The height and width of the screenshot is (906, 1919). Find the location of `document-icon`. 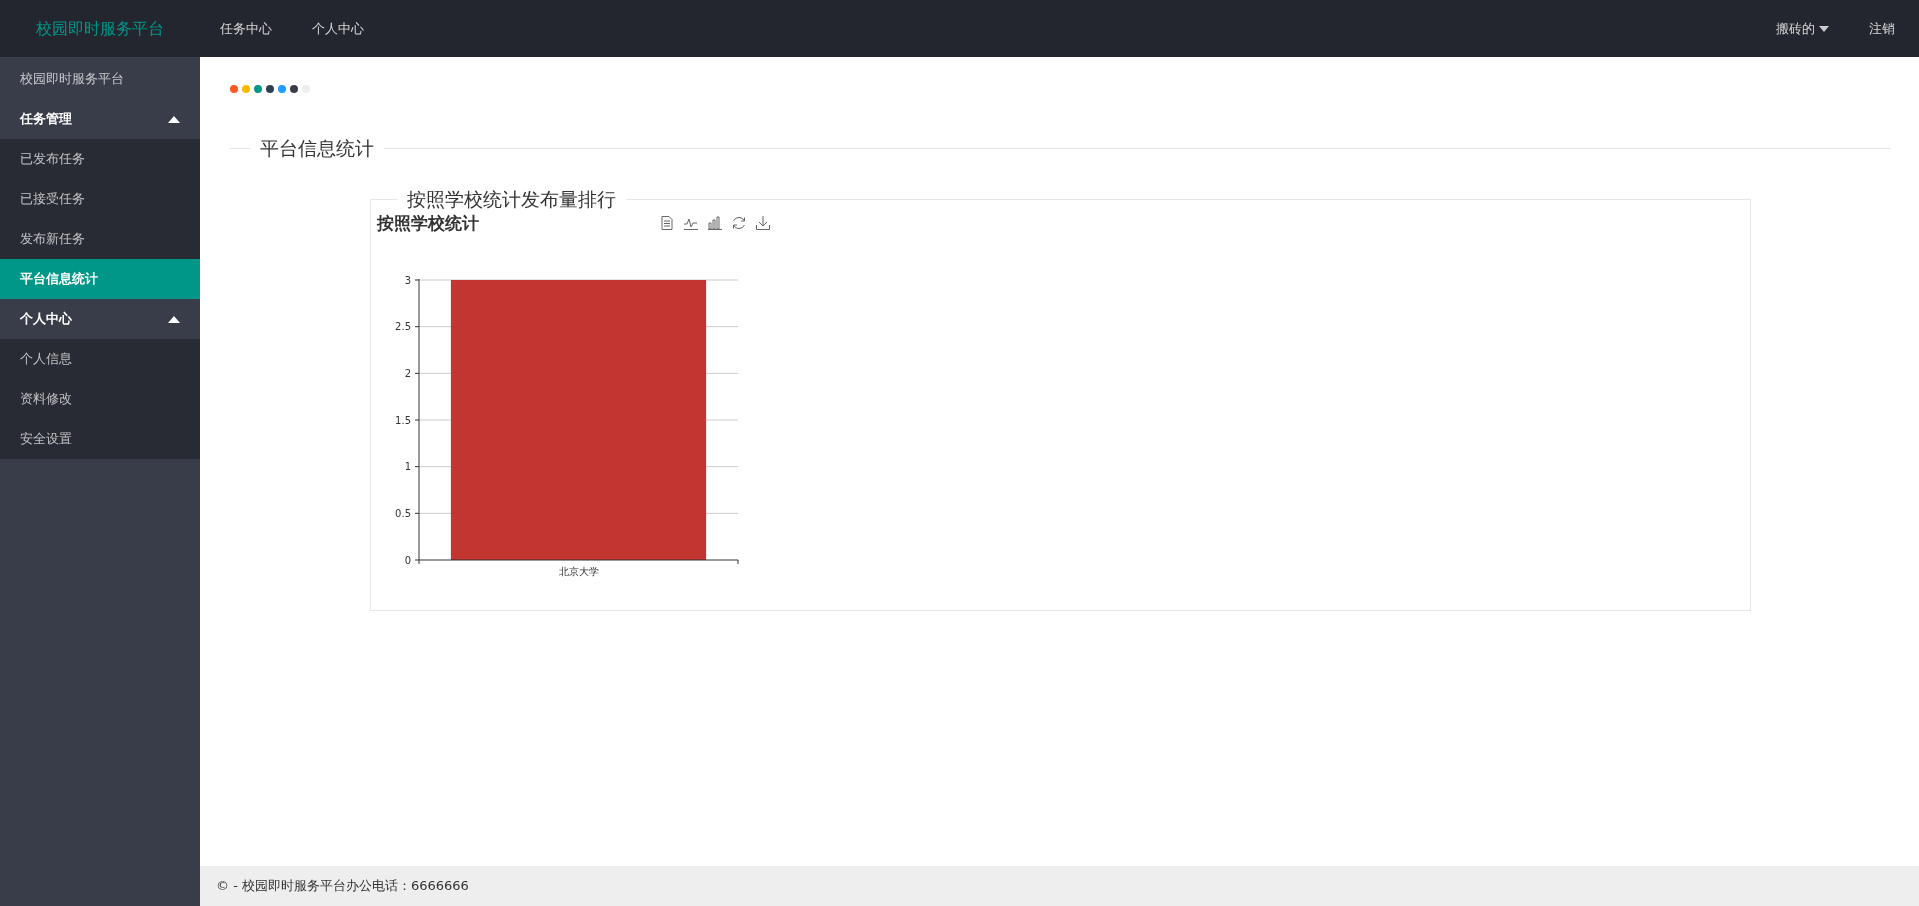

document-icon is located at coordinates (667, 223).